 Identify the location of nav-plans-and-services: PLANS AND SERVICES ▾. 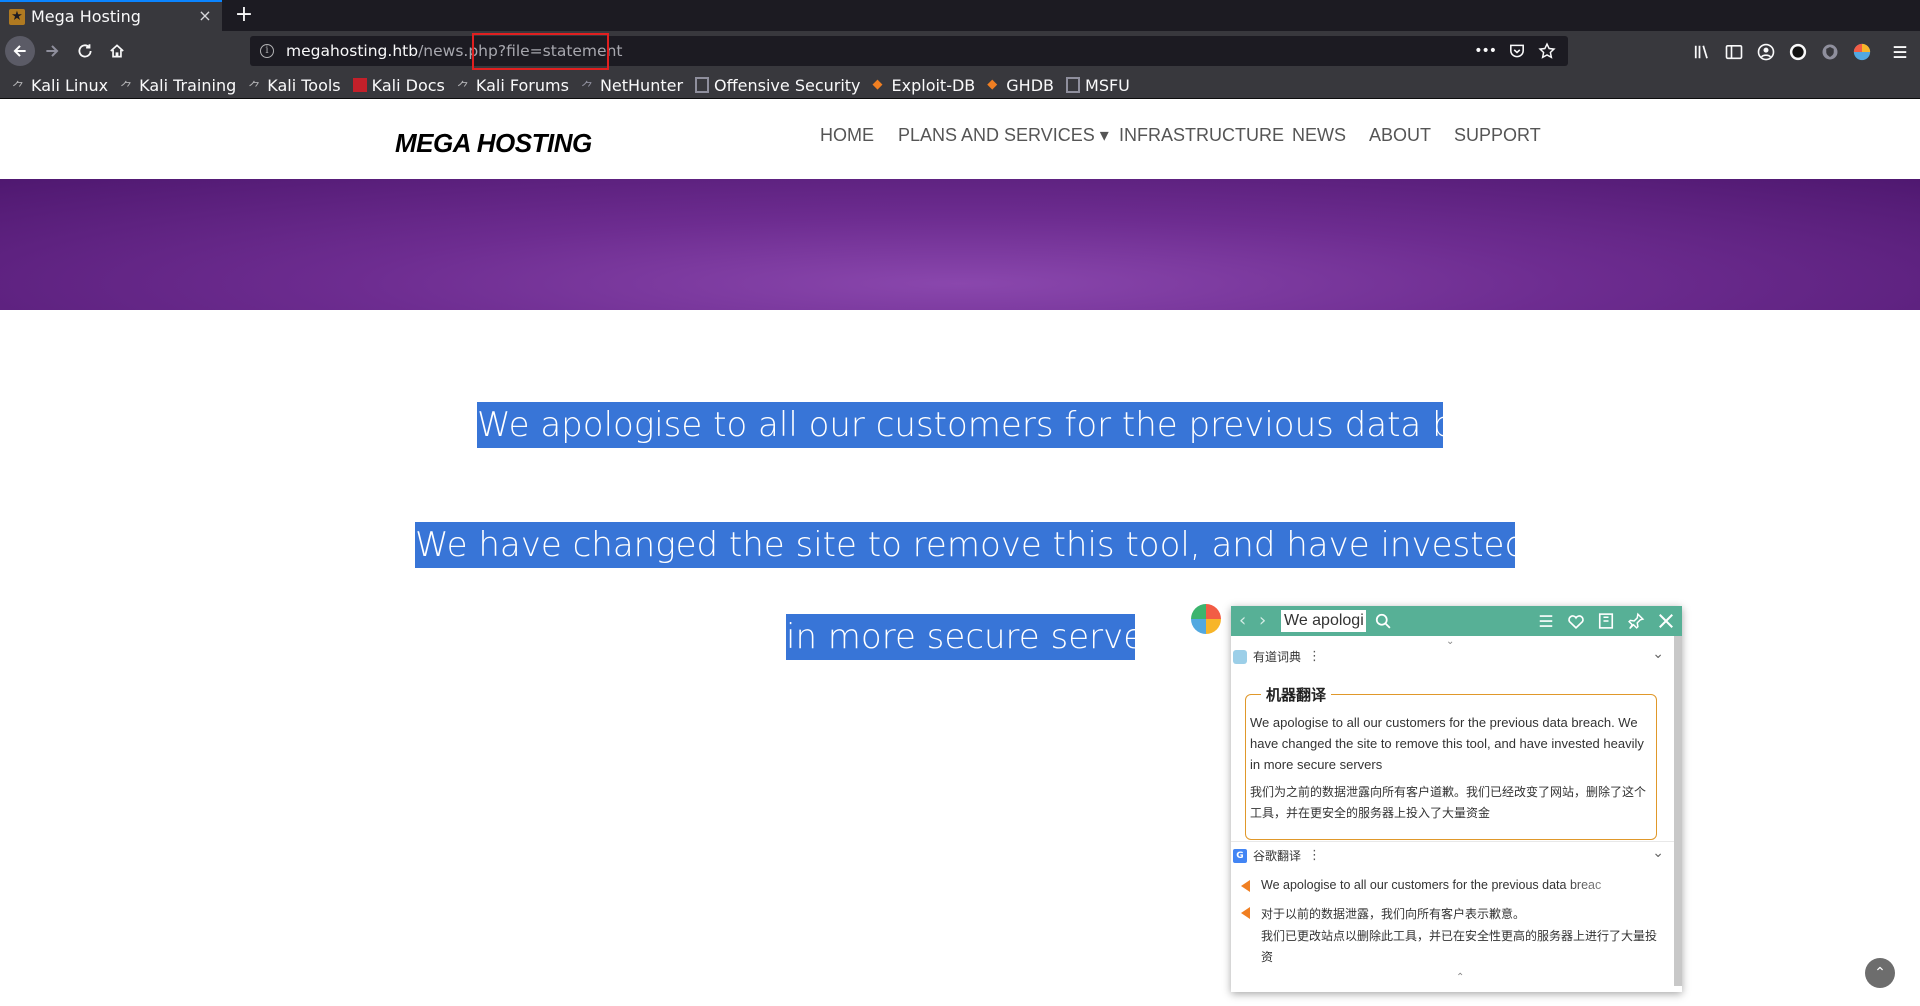
(1003, 135).